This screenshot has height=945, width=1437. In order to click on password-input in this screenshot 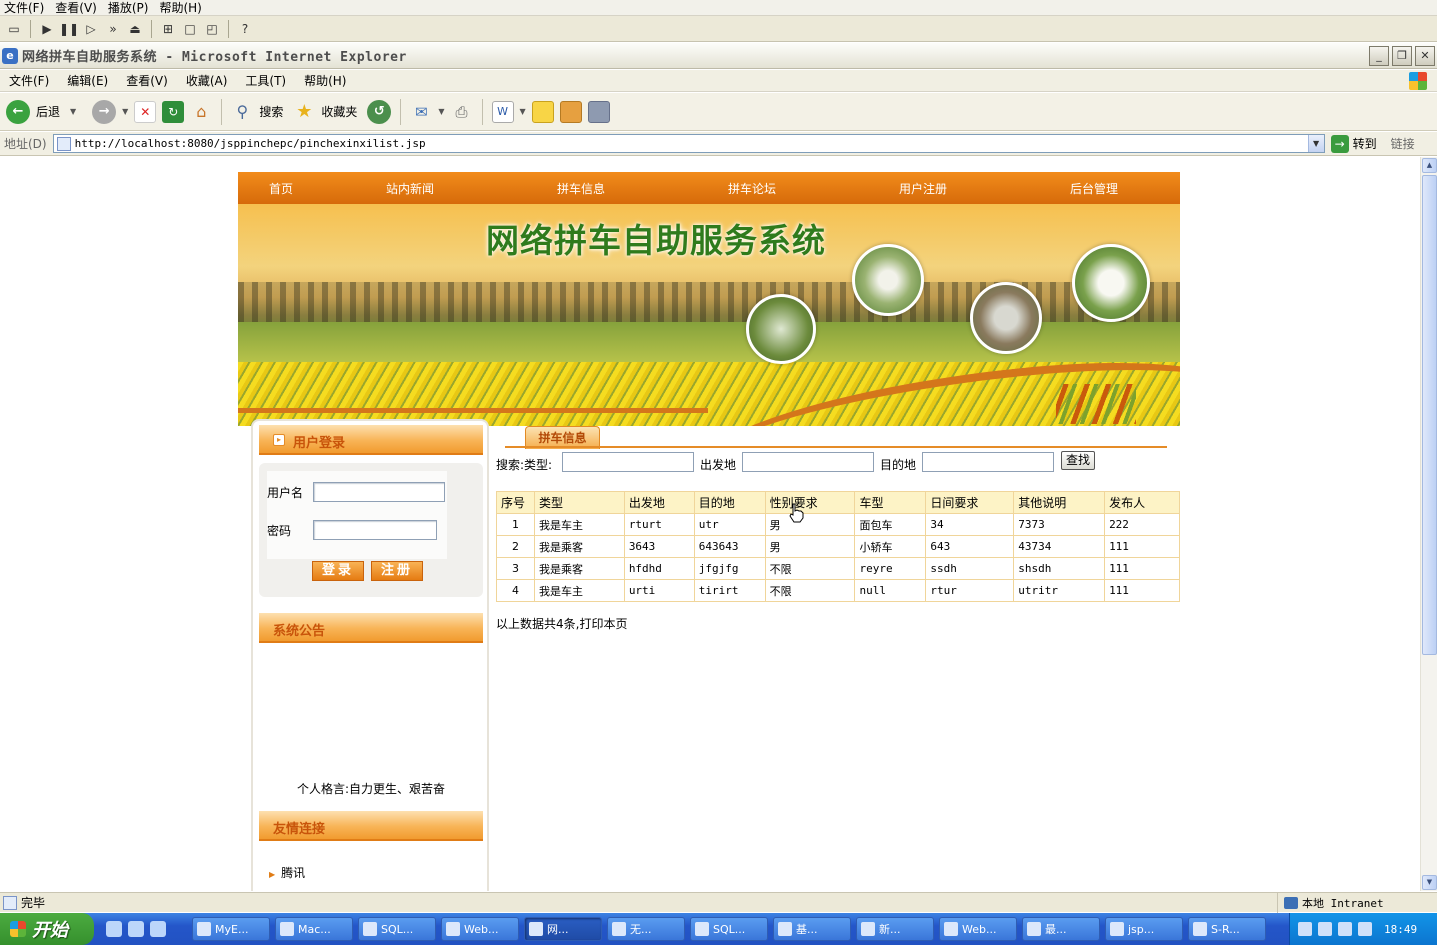, I will do `click(375, 530)`.